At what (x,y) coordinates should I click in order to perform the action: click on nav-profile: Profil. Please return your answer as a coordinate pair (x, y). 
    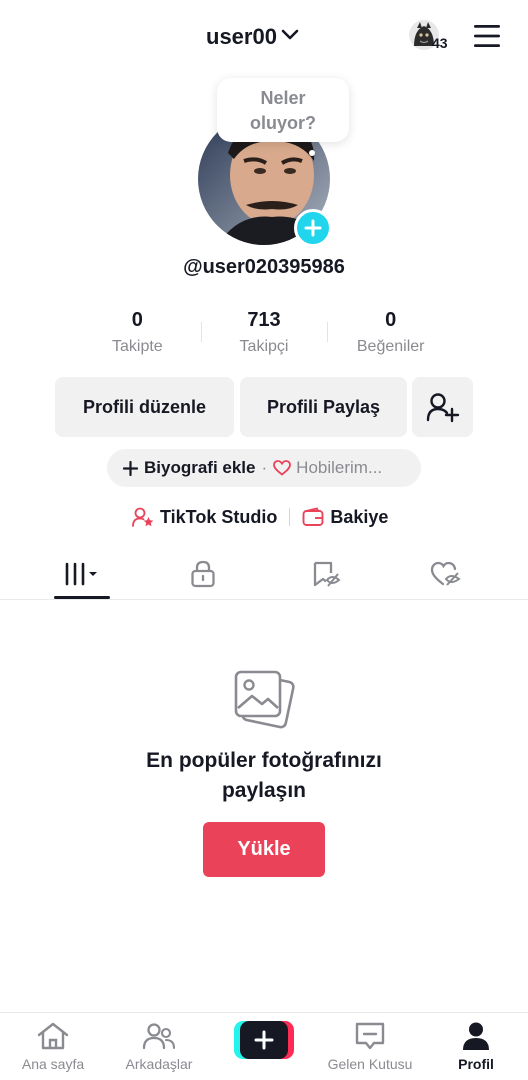
    Looking at the image, I should click on (476, 1046).